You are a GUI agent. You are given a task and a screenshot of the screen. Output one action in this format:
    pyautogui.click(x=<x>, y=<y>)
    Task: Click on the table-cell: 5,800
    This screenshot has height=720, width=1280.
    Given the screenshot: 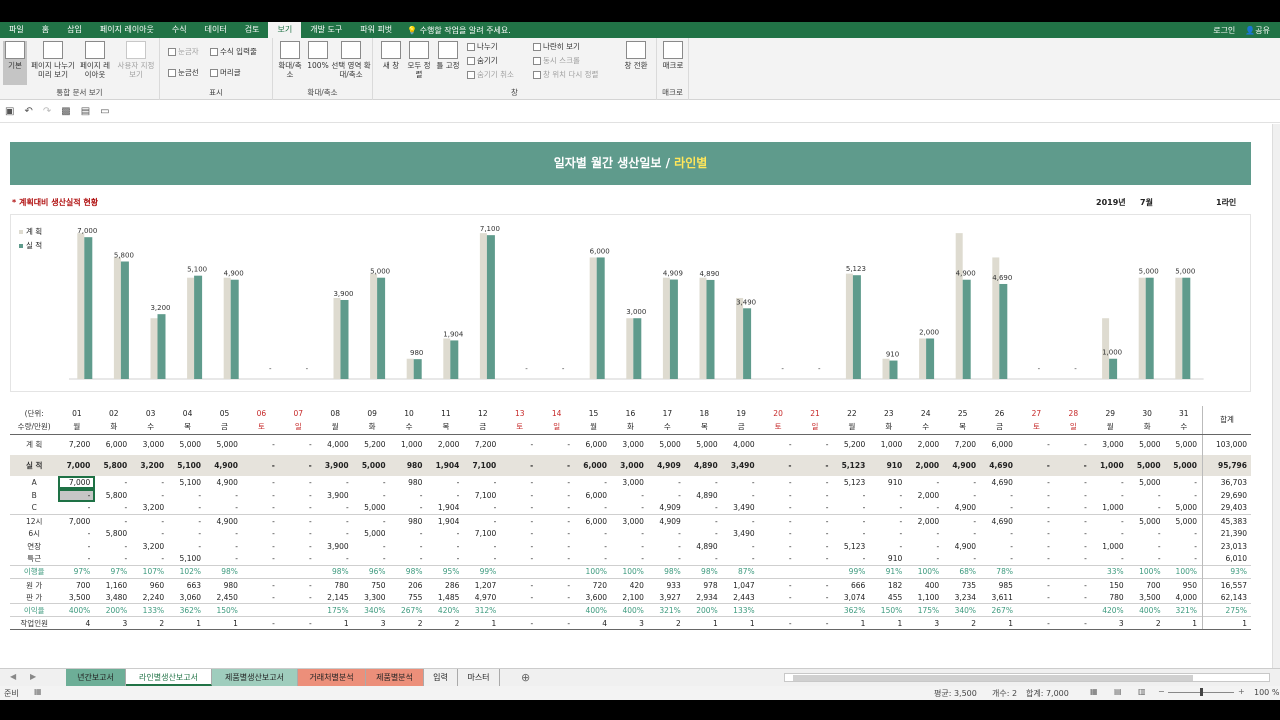 What is the action you would take?
    pyautogui.click(x=113, y=533)
    